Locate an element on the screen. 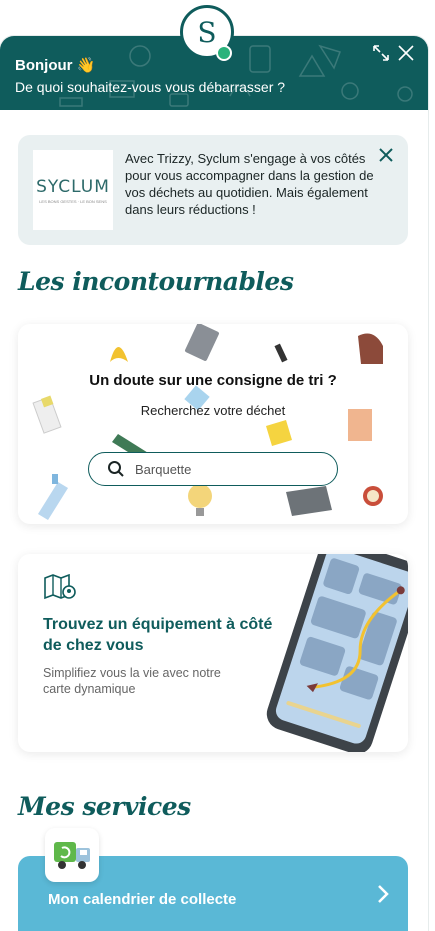 This screenshot has width=435, height=931. close-icon is located at coordinates (406, 53).